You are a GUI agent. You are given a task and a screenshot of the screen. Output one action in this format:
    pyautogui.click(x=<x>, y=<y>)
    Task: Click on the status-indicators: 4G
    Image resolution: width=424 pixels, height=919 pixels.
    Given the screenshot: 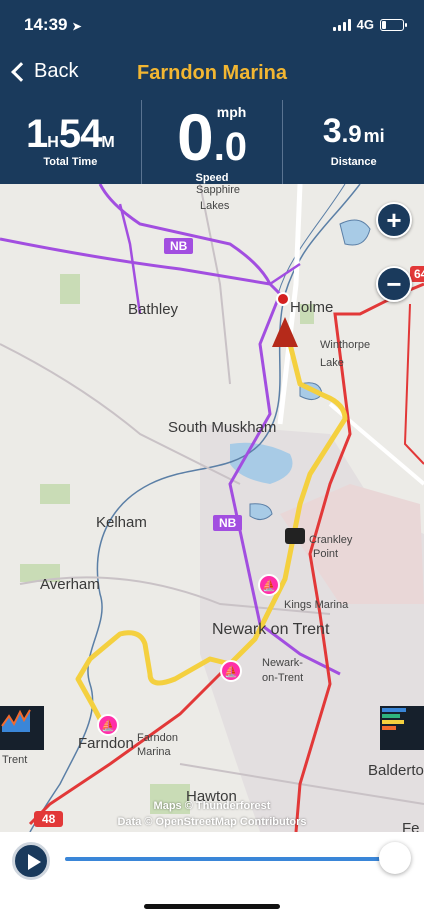 What is the action you would take?
    pyautogui.click(x=369, y=24)
    